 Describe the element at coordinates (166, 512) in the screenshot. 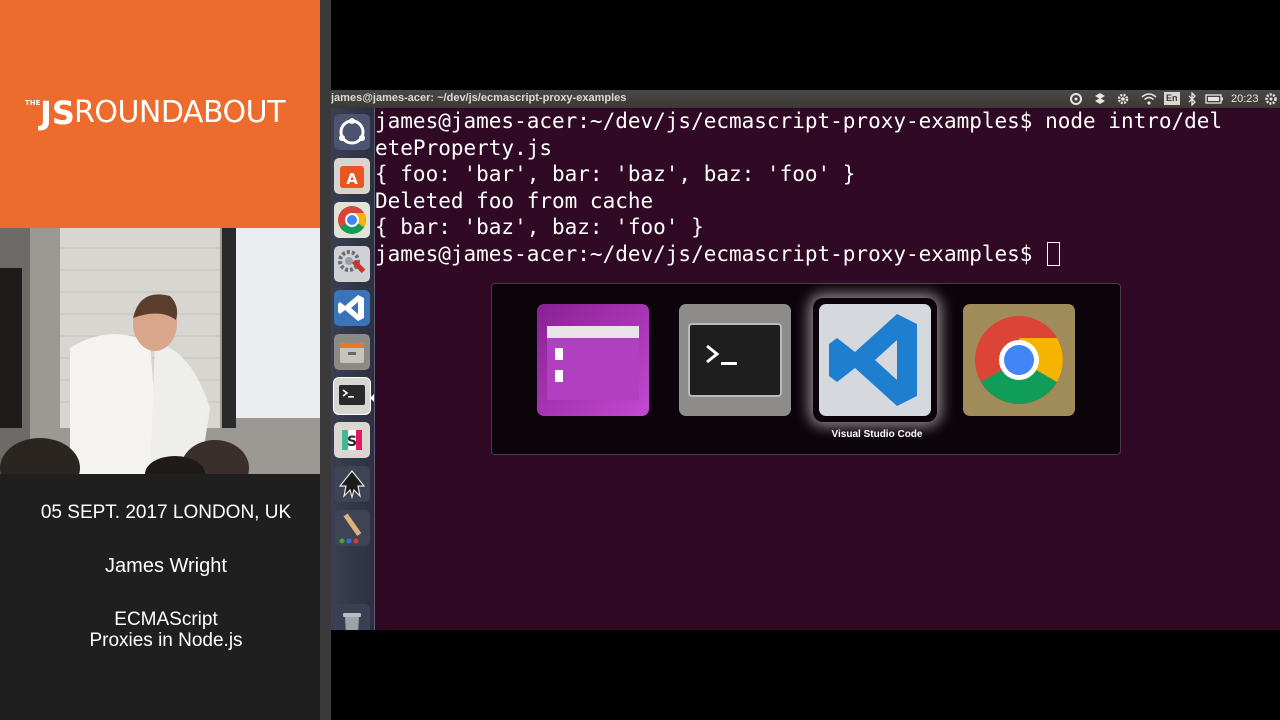

I see `event-date-location: 05 SEPT. 2017 LONDON, UK` at that location.